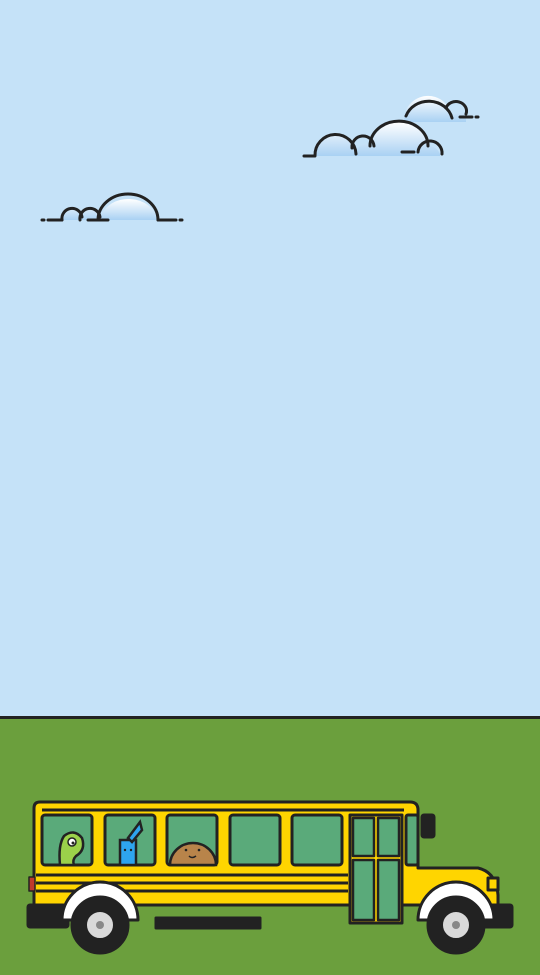  Describe the element at coordinates (100, 917) in the screenshot. I see `rear-wheel-icon` at that location.